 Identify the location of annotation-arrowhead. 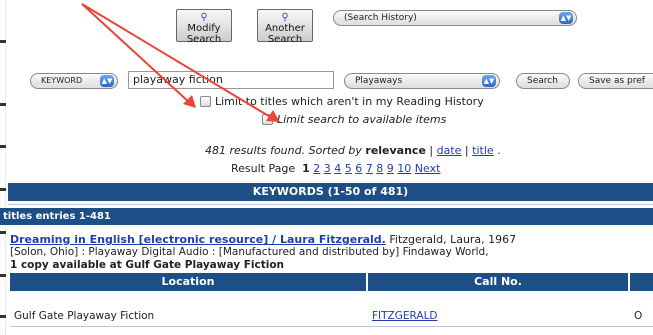
(189, 101).